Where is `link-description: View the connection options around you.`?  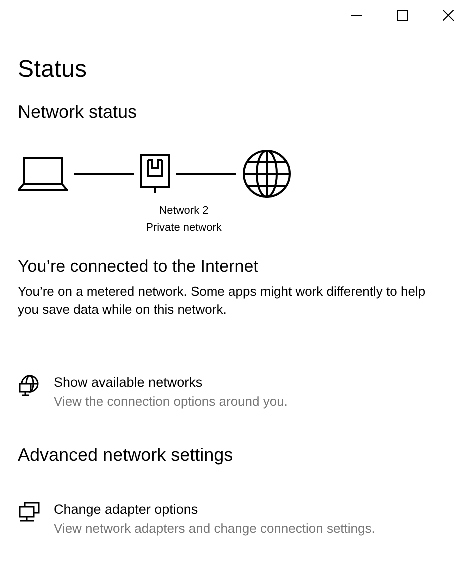
link-description: View the connection options around you. is located at coordinates (171, 402).